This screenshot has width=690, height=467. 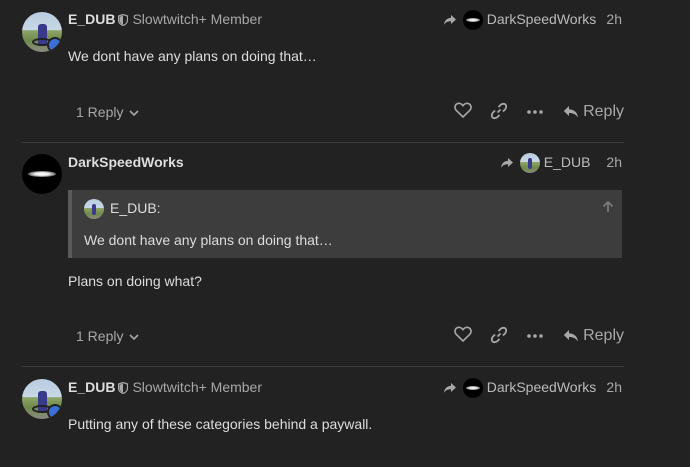 What do you see at coordinates (135, 281) in the screenshot?
I see `post-body: Plans on doing what?` at bounding box center [135, 281].